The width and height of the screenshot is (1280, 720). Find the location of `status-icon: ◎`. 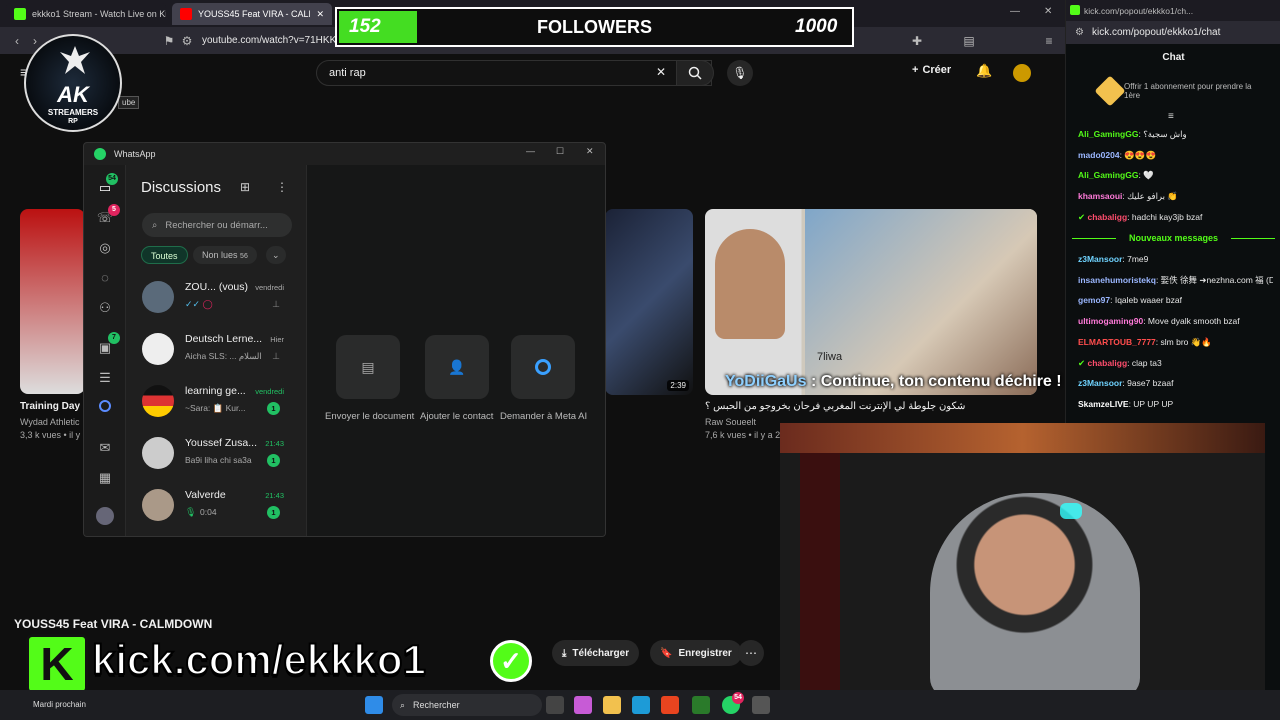

status-icon: ◎ is located at coordinates (105, 248).